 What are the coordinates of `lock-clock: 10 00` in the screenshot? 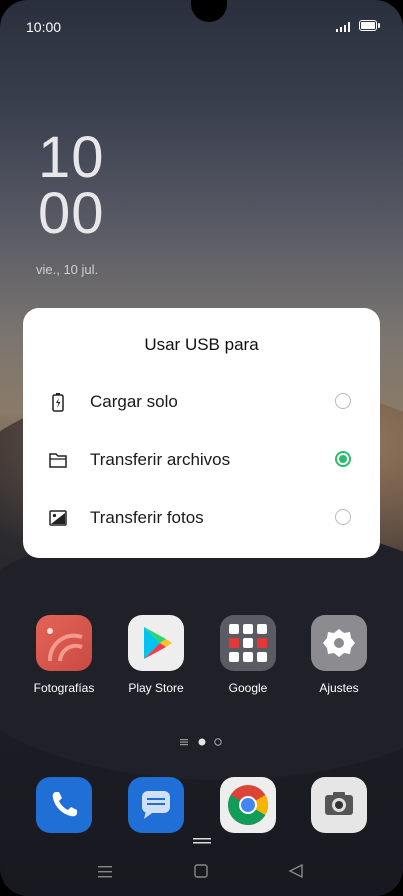 It's located at (71, 185).